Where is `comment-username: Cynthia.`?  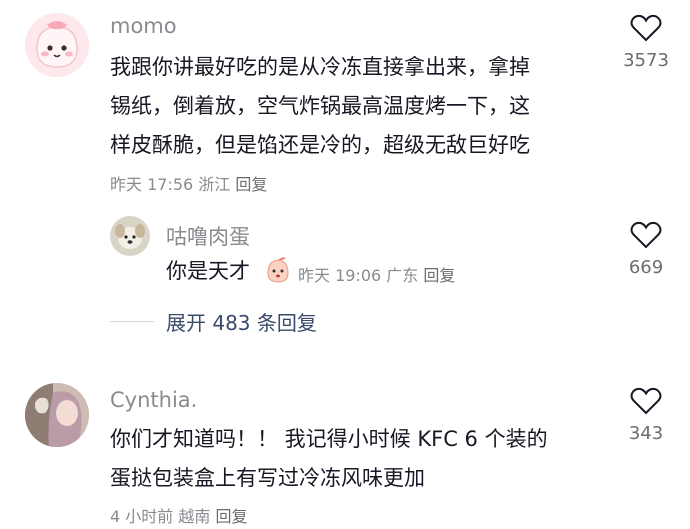 comment-username: Cynthia. is located at coordinates (153, 400).